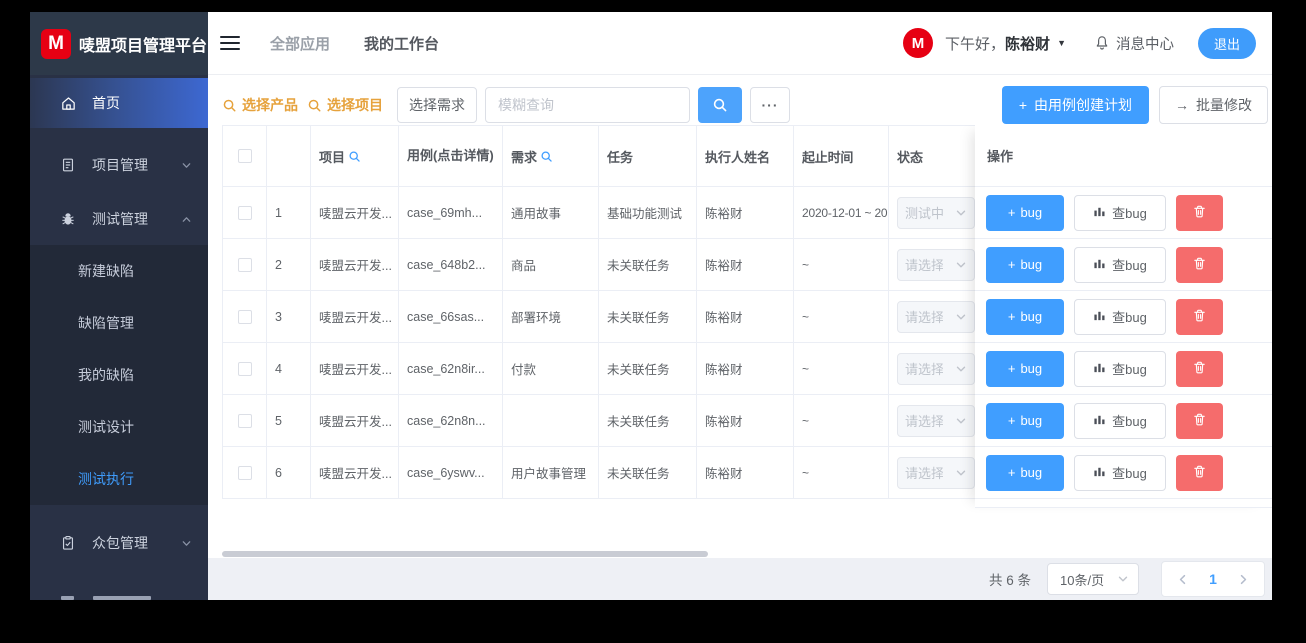  I want to click on testing-submenu: 新建缺陷 缺陷管理 我的缺陷 测试设计 测试执行, so click(119, 375).